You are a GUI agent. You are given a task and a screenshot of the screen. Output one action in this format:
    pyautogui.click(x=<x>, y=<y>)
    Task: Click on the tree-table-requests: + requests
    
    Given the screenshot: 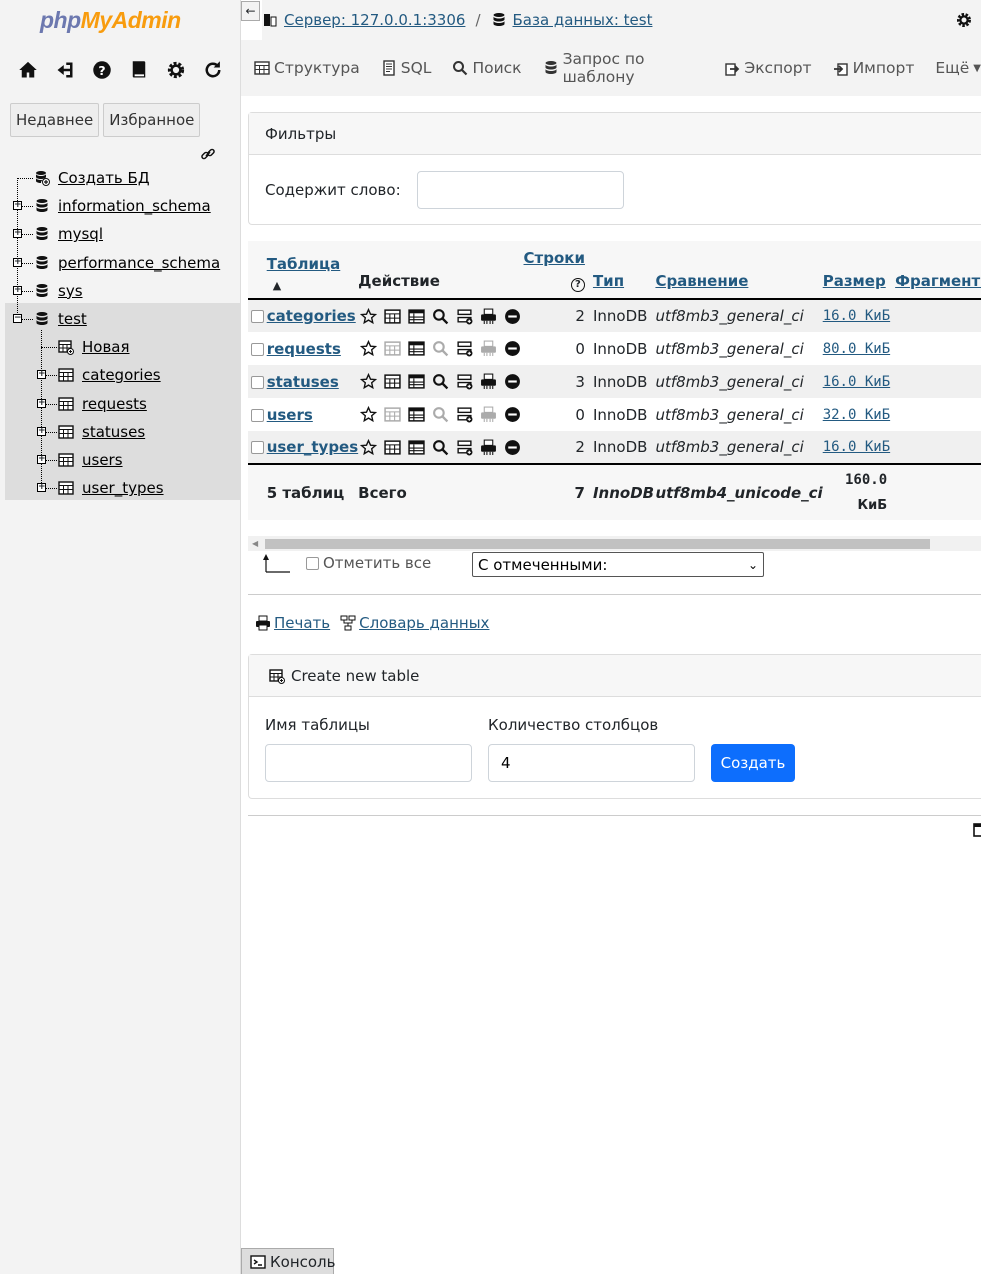 What is the action you would take?
    pyautogui.click(x=120, y=404)
    